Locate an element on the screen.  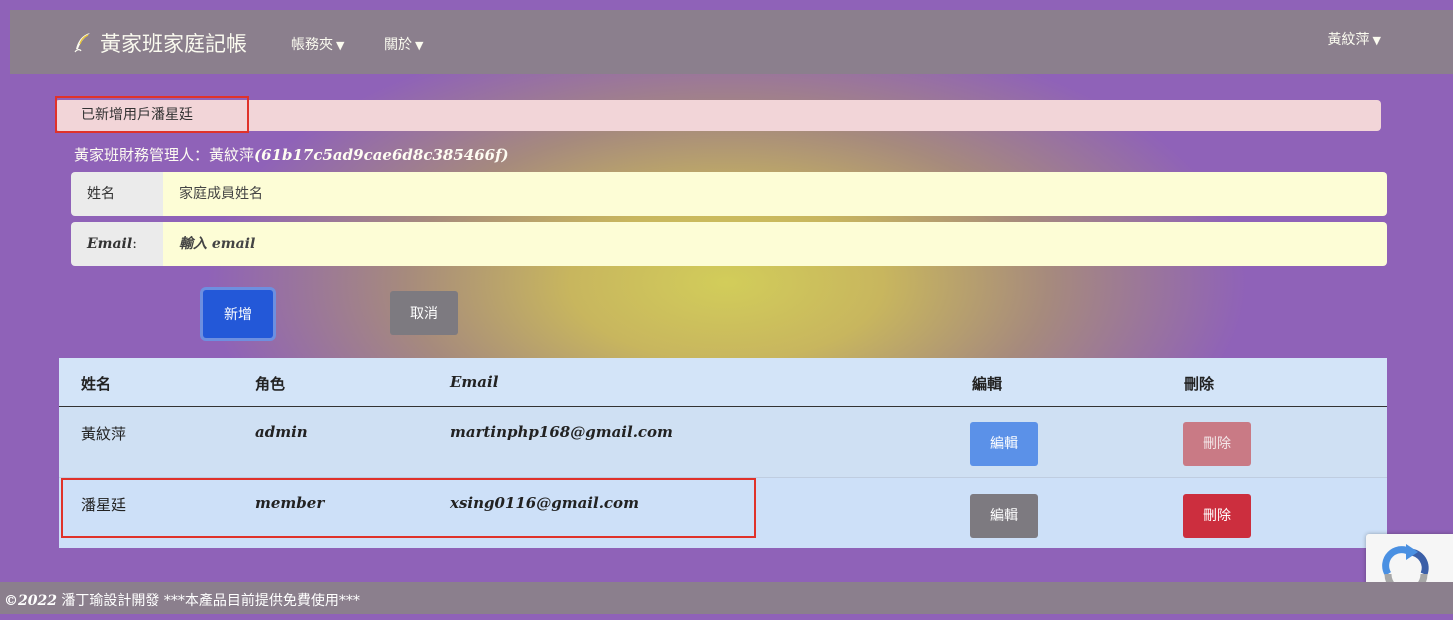
header-name: 姓名 is located at coordinates (96, 384).